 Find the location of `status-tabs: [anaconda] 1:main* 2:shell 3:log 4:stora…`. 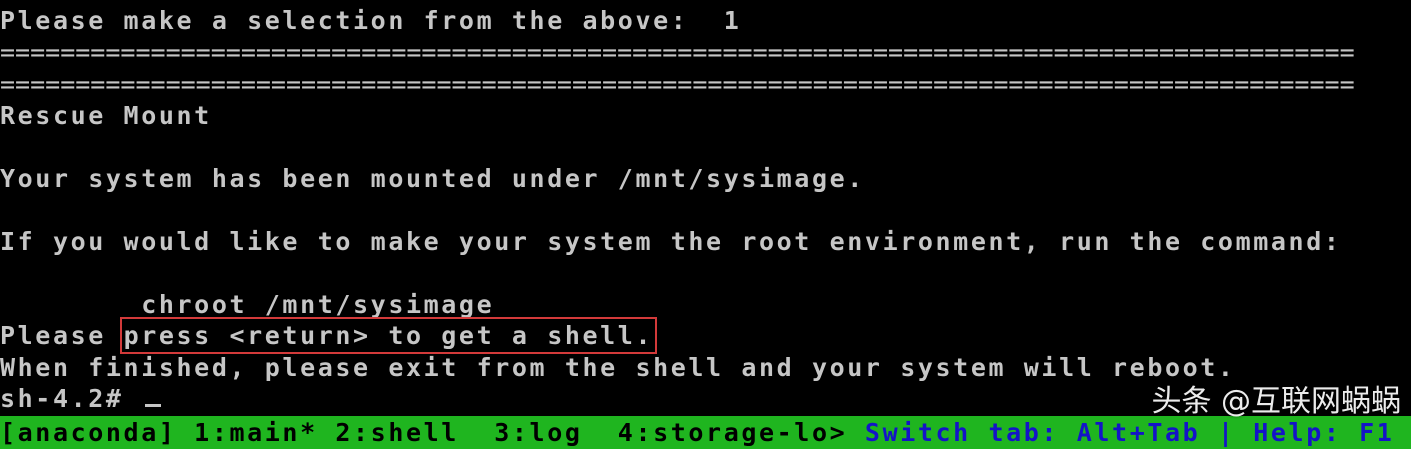

status-tabs: [anaconda] 1:main* 2:shell 3:log 4:stora… is located at coordinates (432, 432).